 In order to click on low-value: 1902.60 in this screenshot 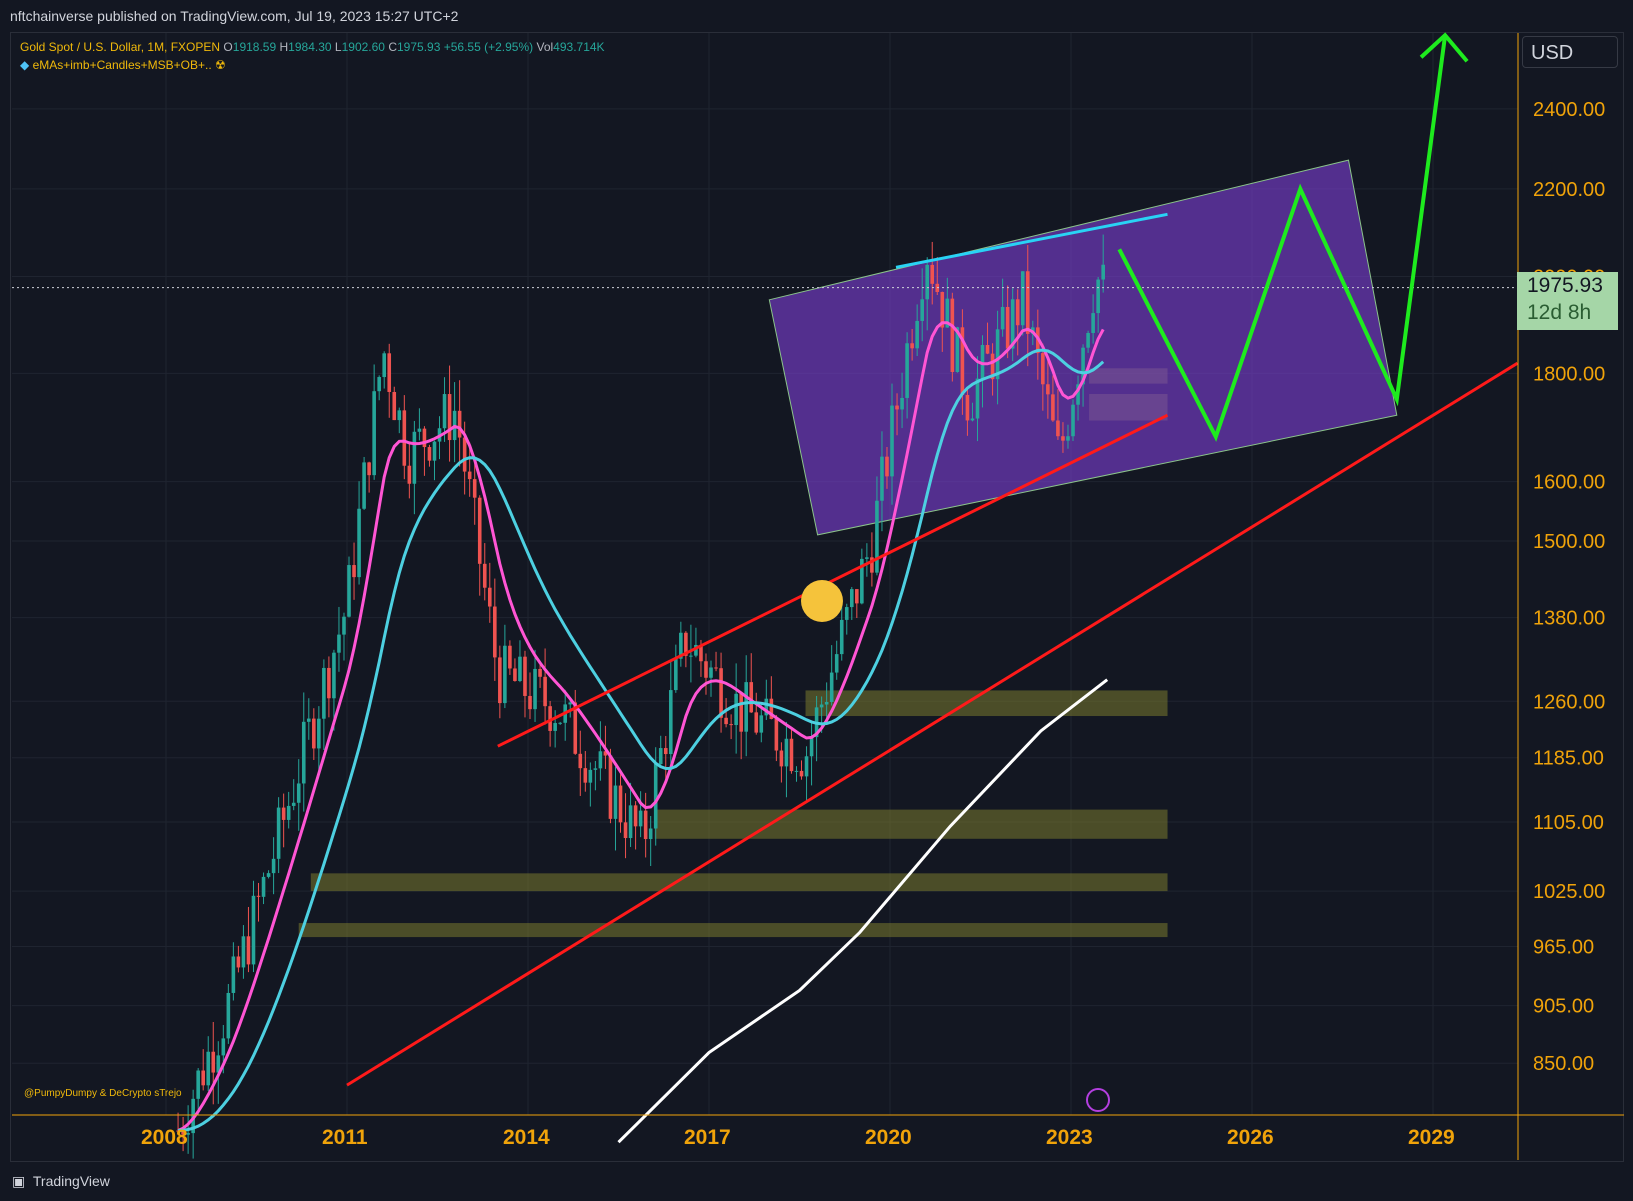, I will do `click(363, 47)`.